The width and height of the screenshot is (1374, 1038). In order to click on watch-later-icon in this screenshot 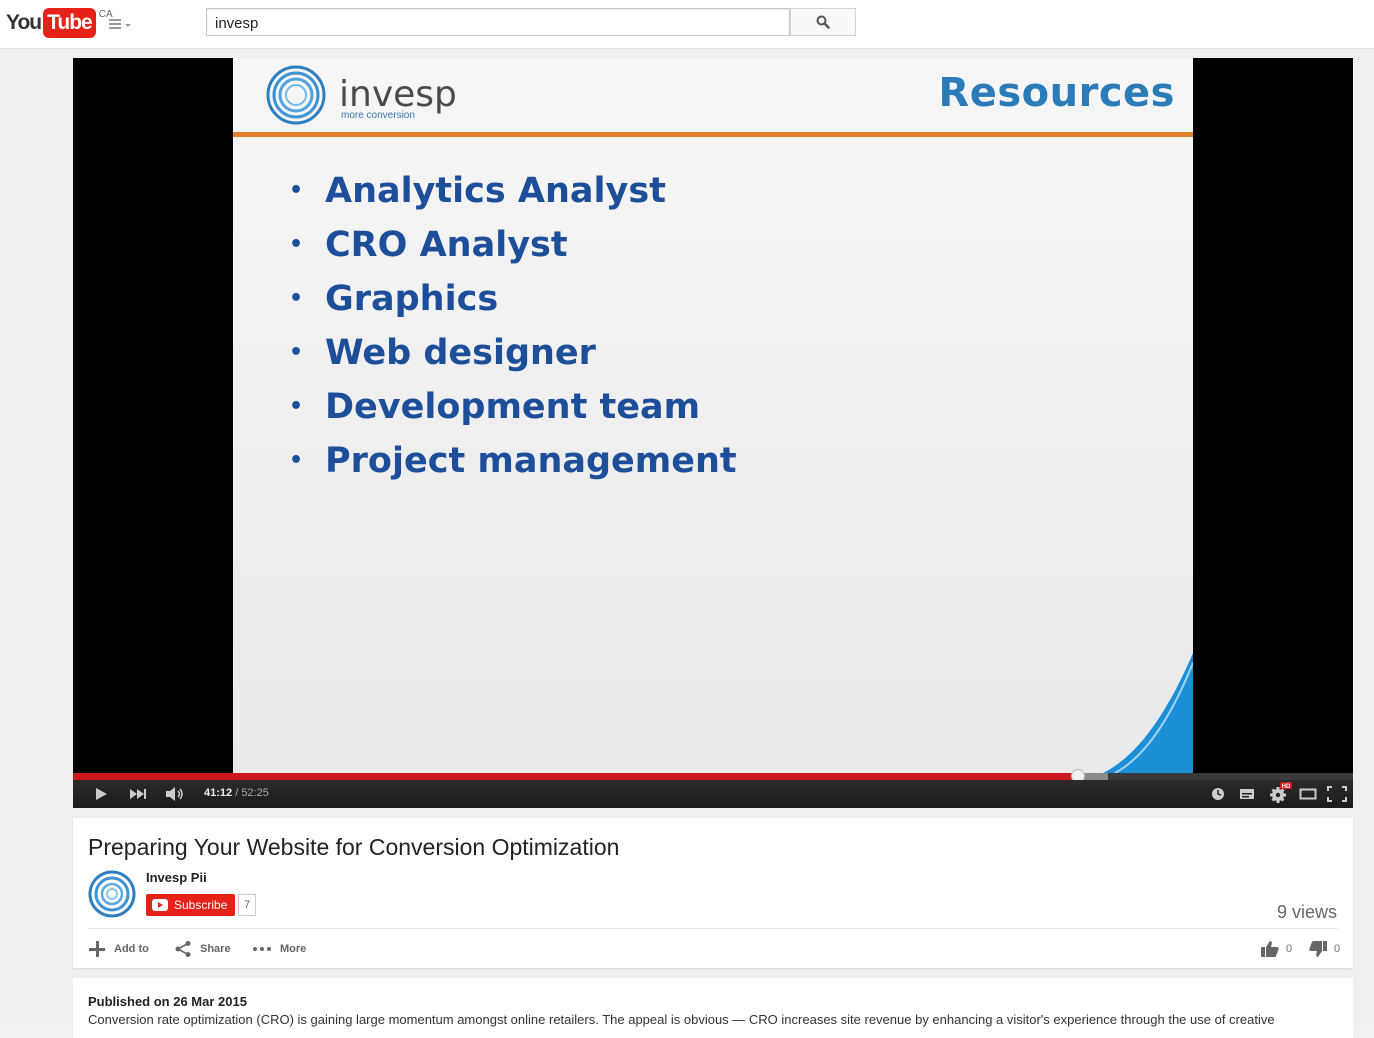, I will do `click(1218, 794)`.